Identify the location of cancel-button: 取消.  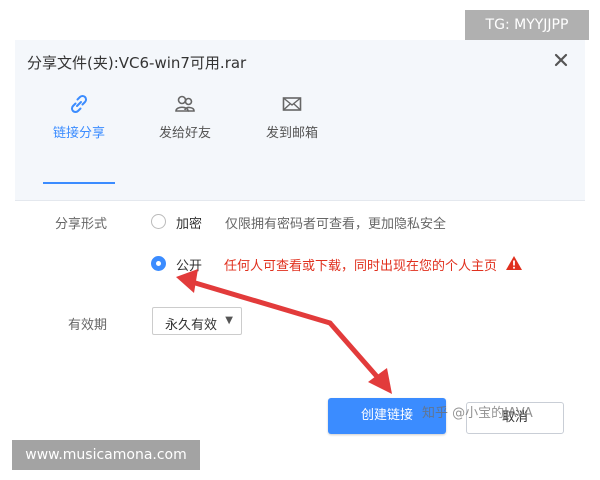
(515, 418).